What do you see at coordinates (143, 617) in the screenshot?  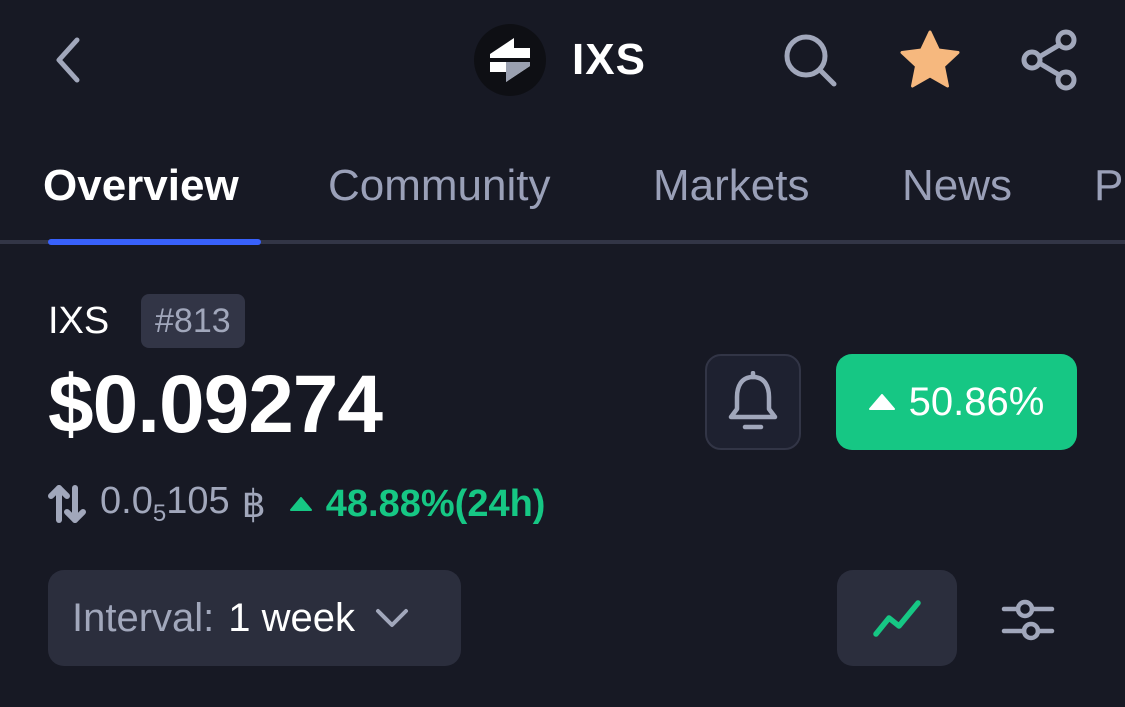 I see `interval-label: Interval:` at bounding box center [143, 617].